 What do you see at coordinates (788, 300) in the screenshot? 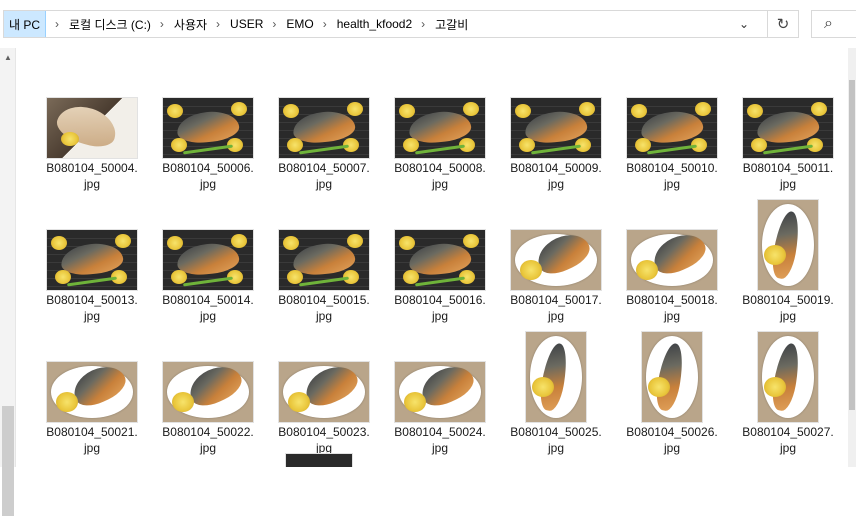
I see `file-name: B080104_50019.` at bounding box center [788, 300].